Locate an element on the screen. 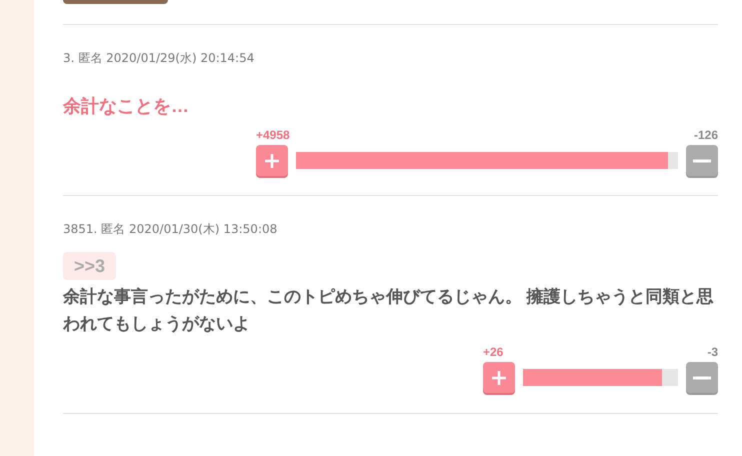 The image size is (742, 456). minus-count: -126 is located at coordinates (706, 135).